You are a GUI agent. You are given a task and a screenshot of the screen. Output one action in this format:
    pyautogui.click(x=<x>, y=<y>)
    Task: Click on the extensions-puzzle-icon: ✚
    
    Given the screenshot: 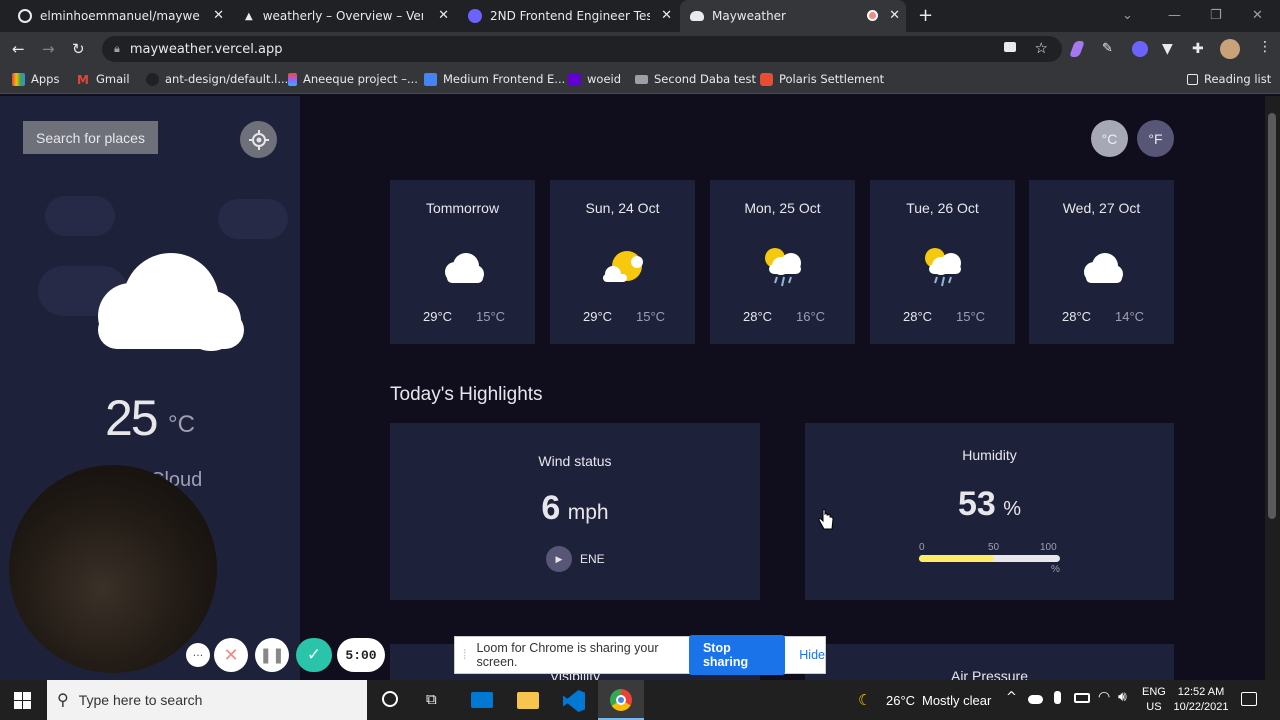 What is the action you would take?
    pyautogui.click(x=1200, y=49)
    